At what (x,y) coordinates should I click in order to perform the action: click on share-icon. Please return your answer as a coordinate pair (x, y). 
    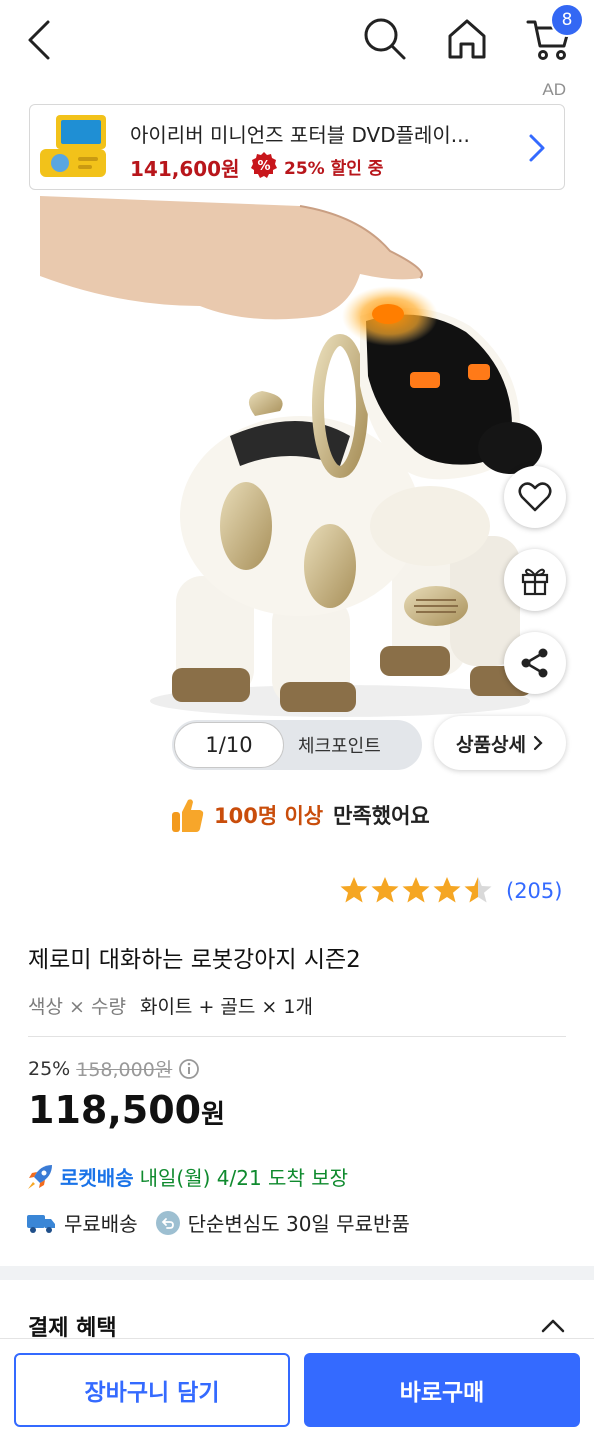
    Looking at the image, I should click on (534, 663).